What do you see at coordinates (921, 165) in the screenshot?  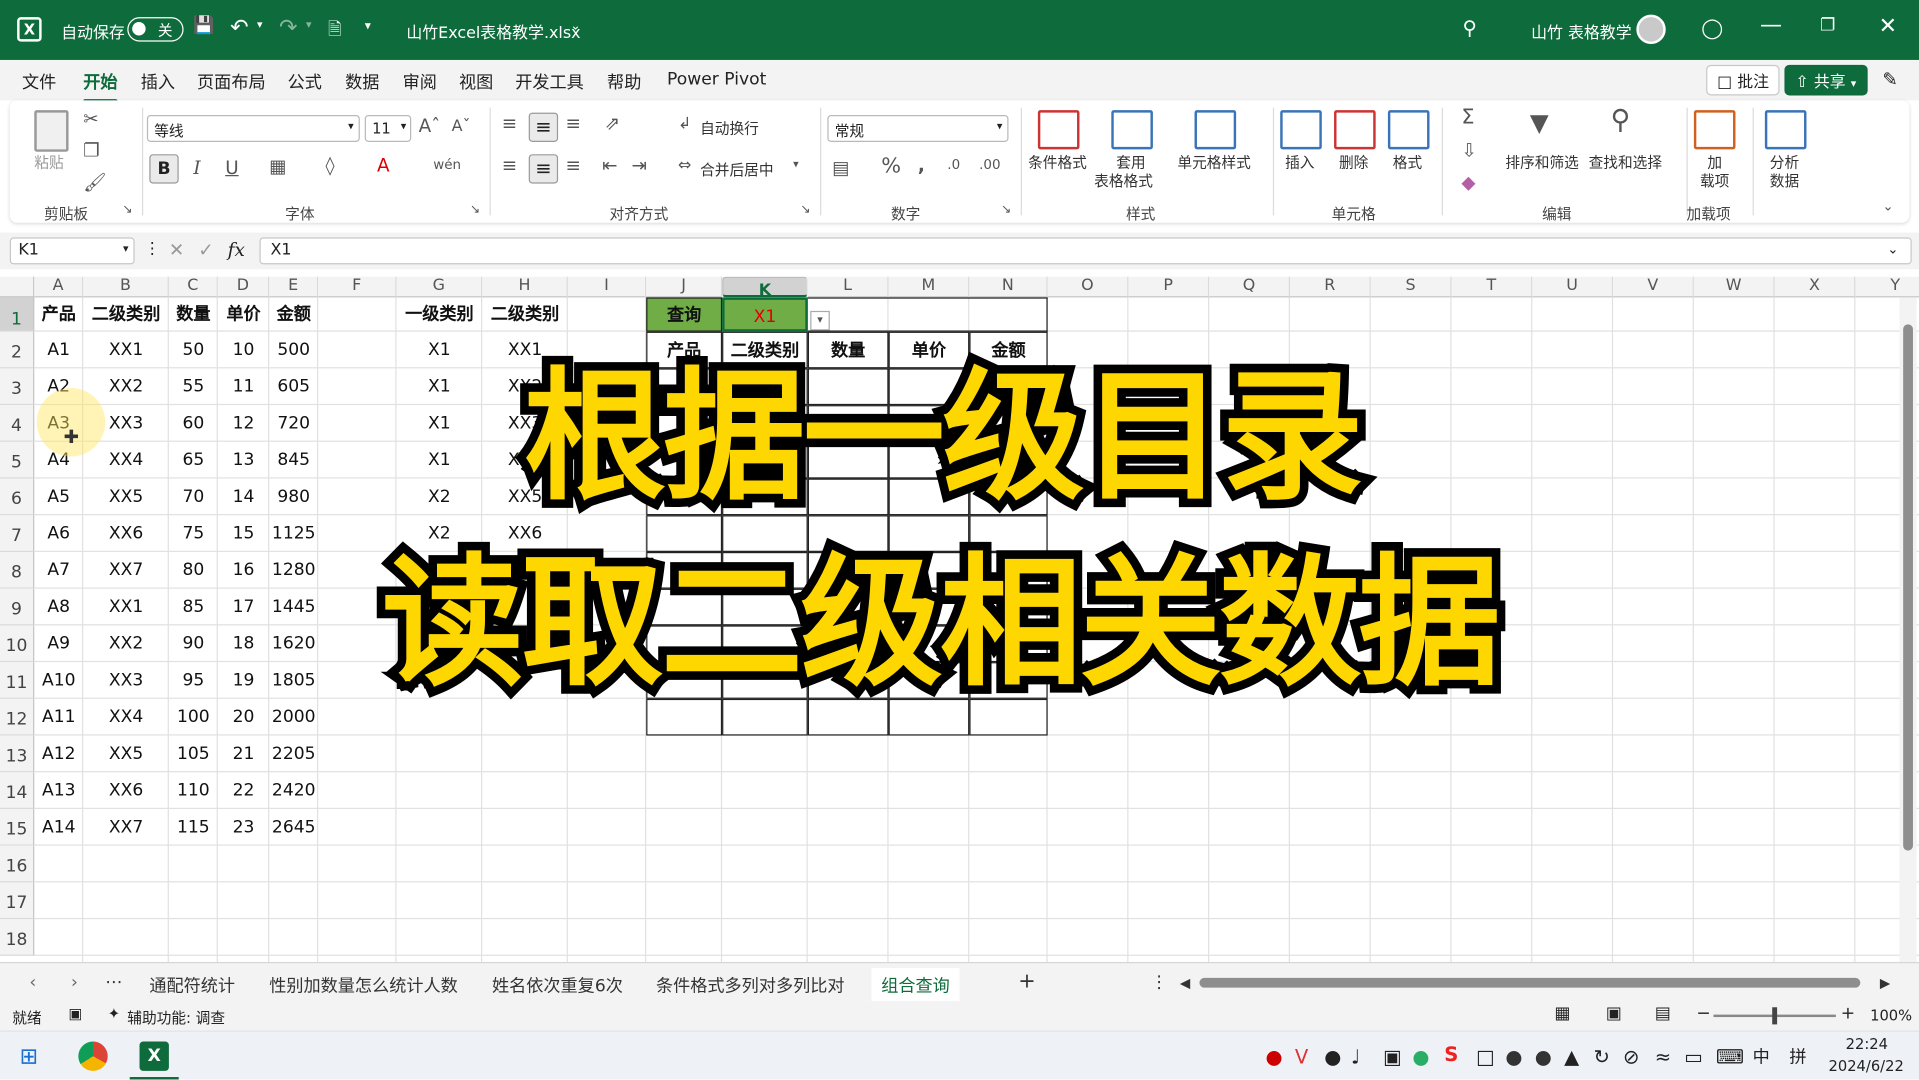 I see `comma-icon: ,` at bounding box center [921, 165].